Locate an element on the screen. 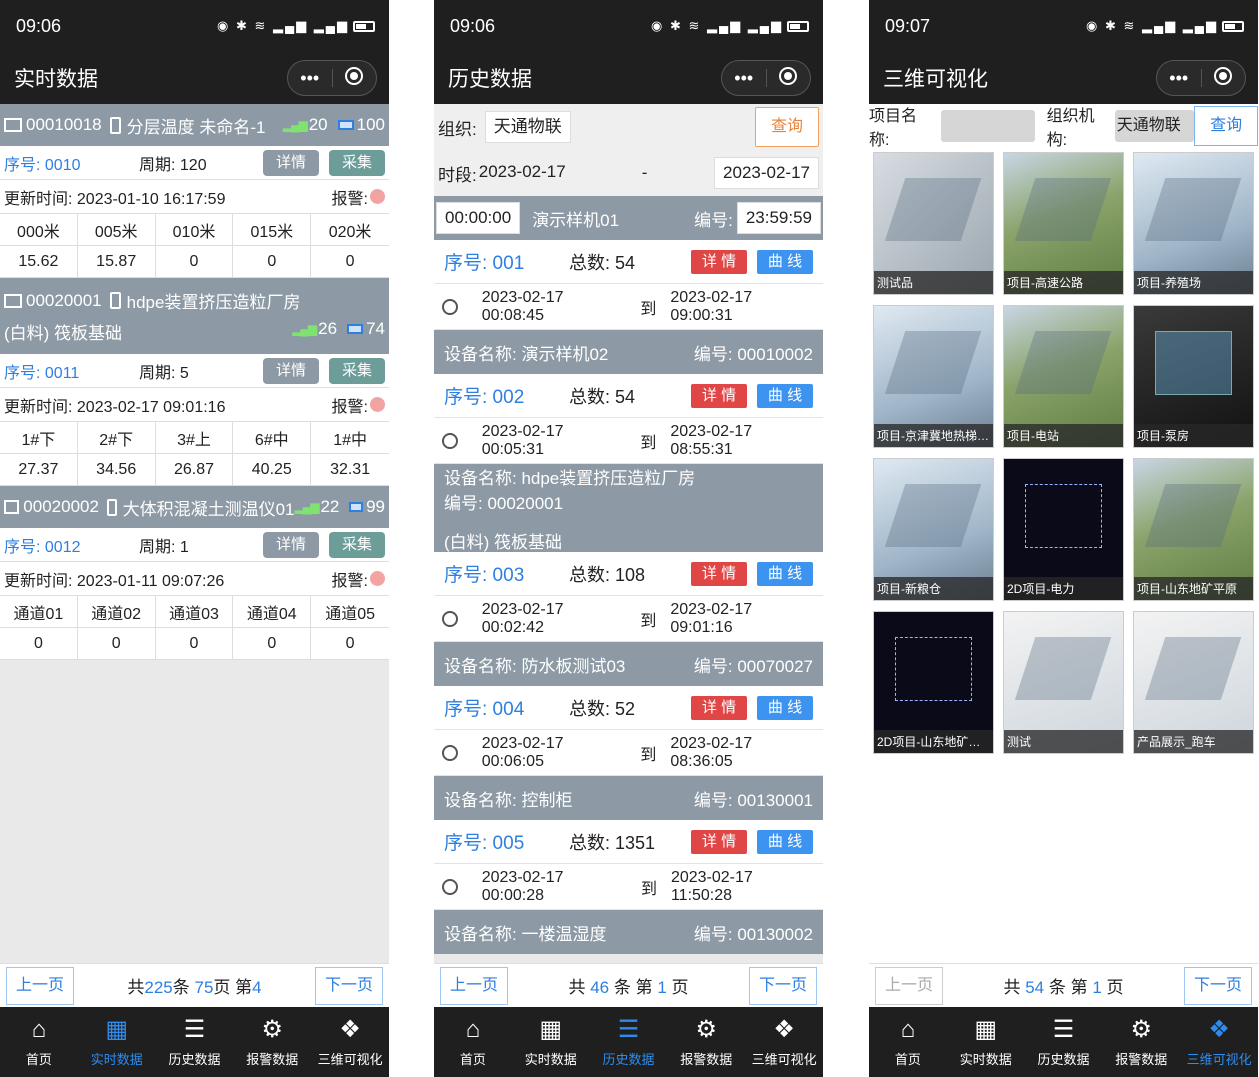 This screenshot has width=1259, height=1077. device-seq: 序号: 0012 is located at coordinates (42, 547).